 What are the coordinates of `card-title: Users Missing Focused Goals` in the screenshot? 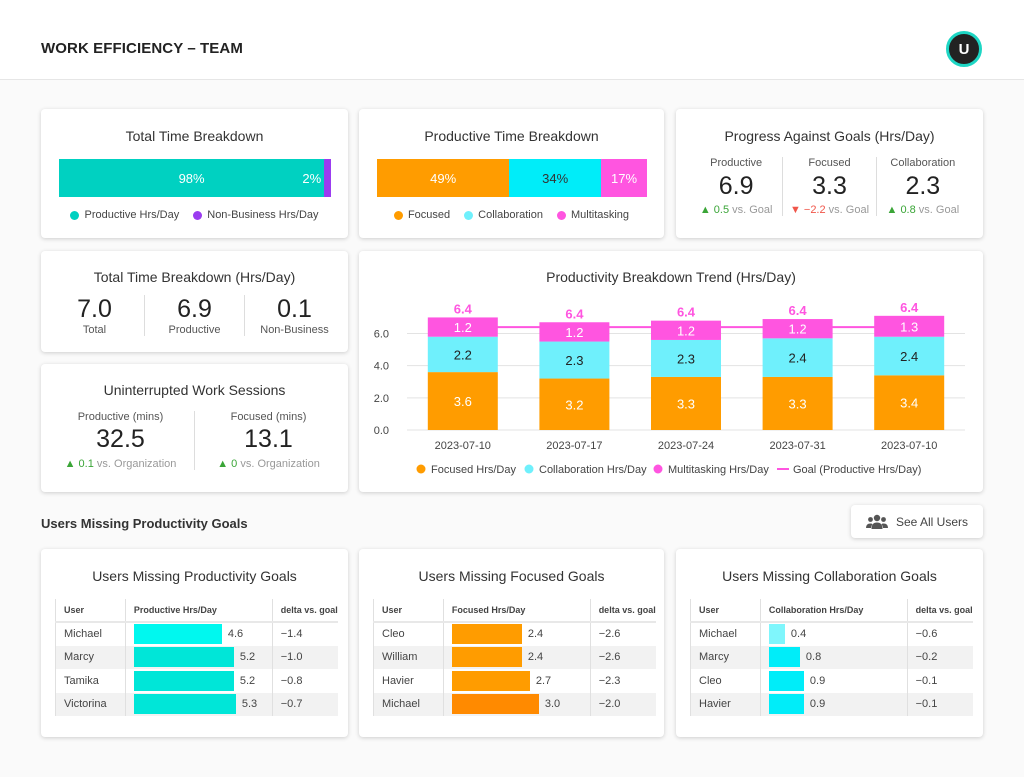 It's located at (511, 576).